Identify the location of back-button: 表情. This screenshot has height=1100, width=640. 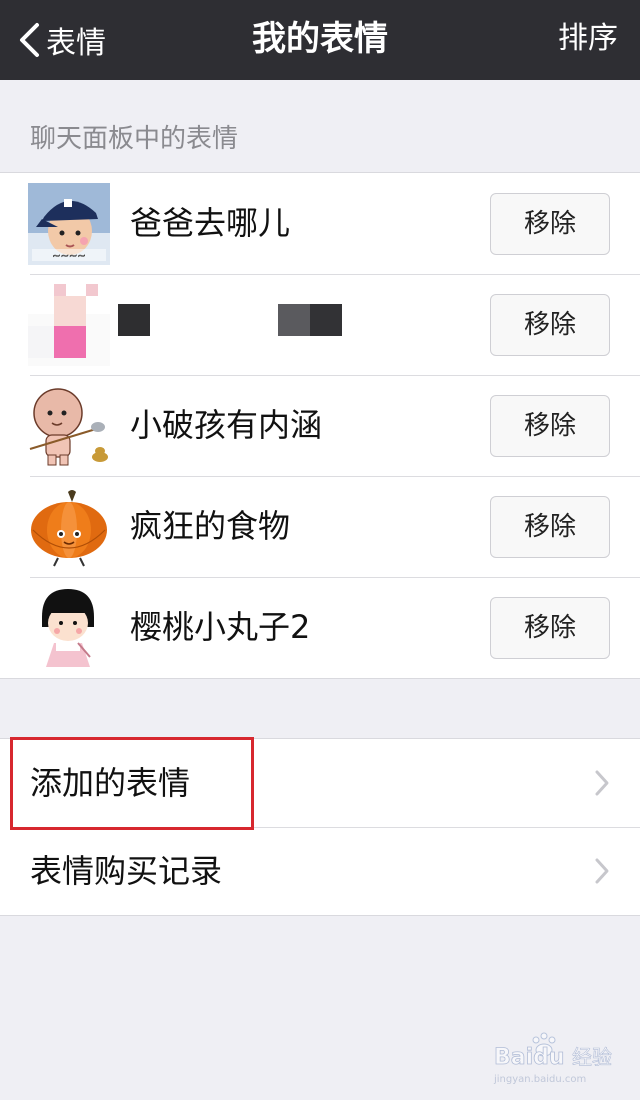
(62, 40).